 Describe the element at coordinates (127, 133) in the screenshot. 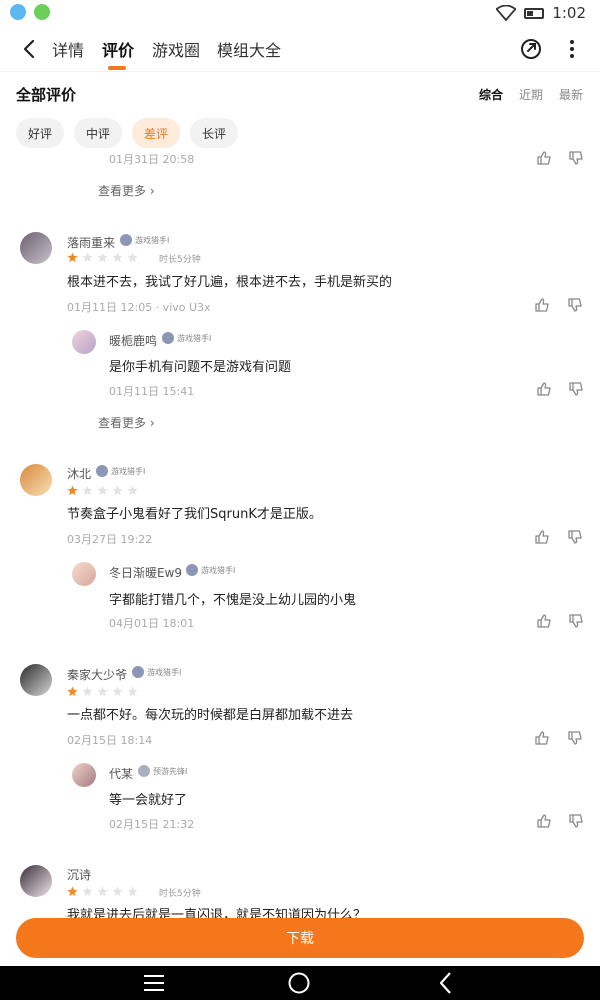

I see `rating-filters: 好评 中评 差评 长评` at that location.